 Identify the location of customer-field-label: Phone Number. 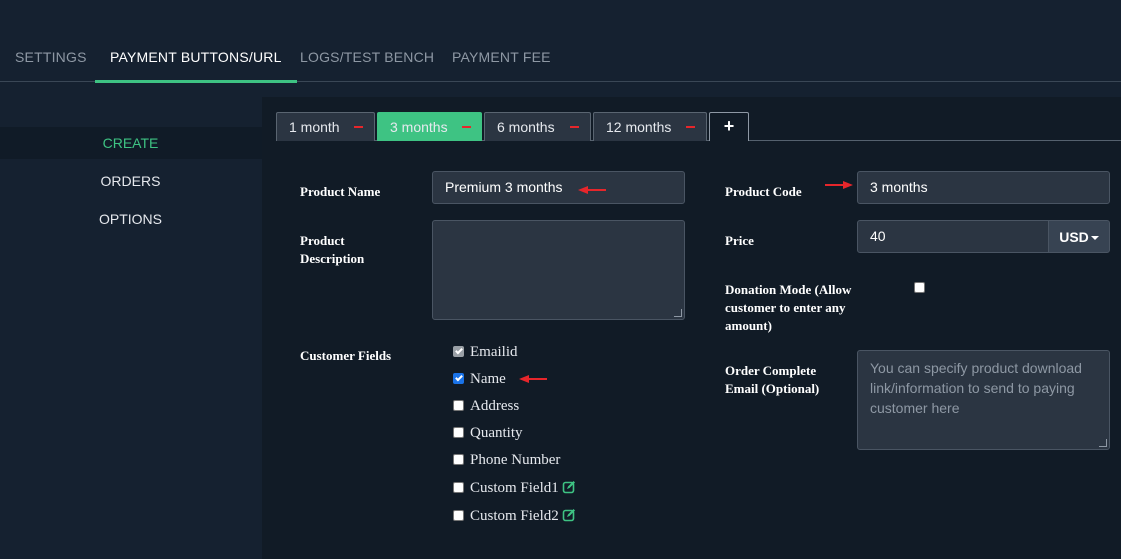
(515, 460).